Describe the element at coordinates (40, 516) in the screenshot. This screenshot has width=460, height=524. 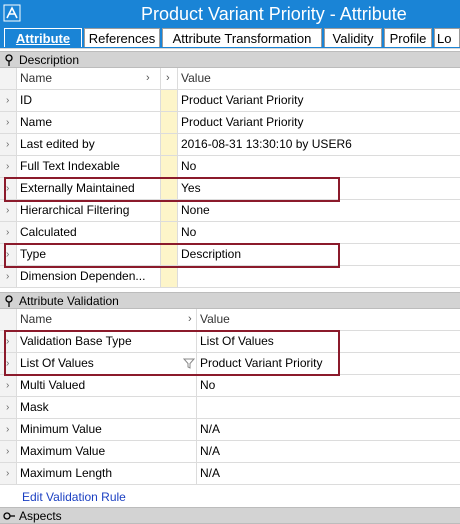
I see `aspects-section-label: Aspects` at that location.